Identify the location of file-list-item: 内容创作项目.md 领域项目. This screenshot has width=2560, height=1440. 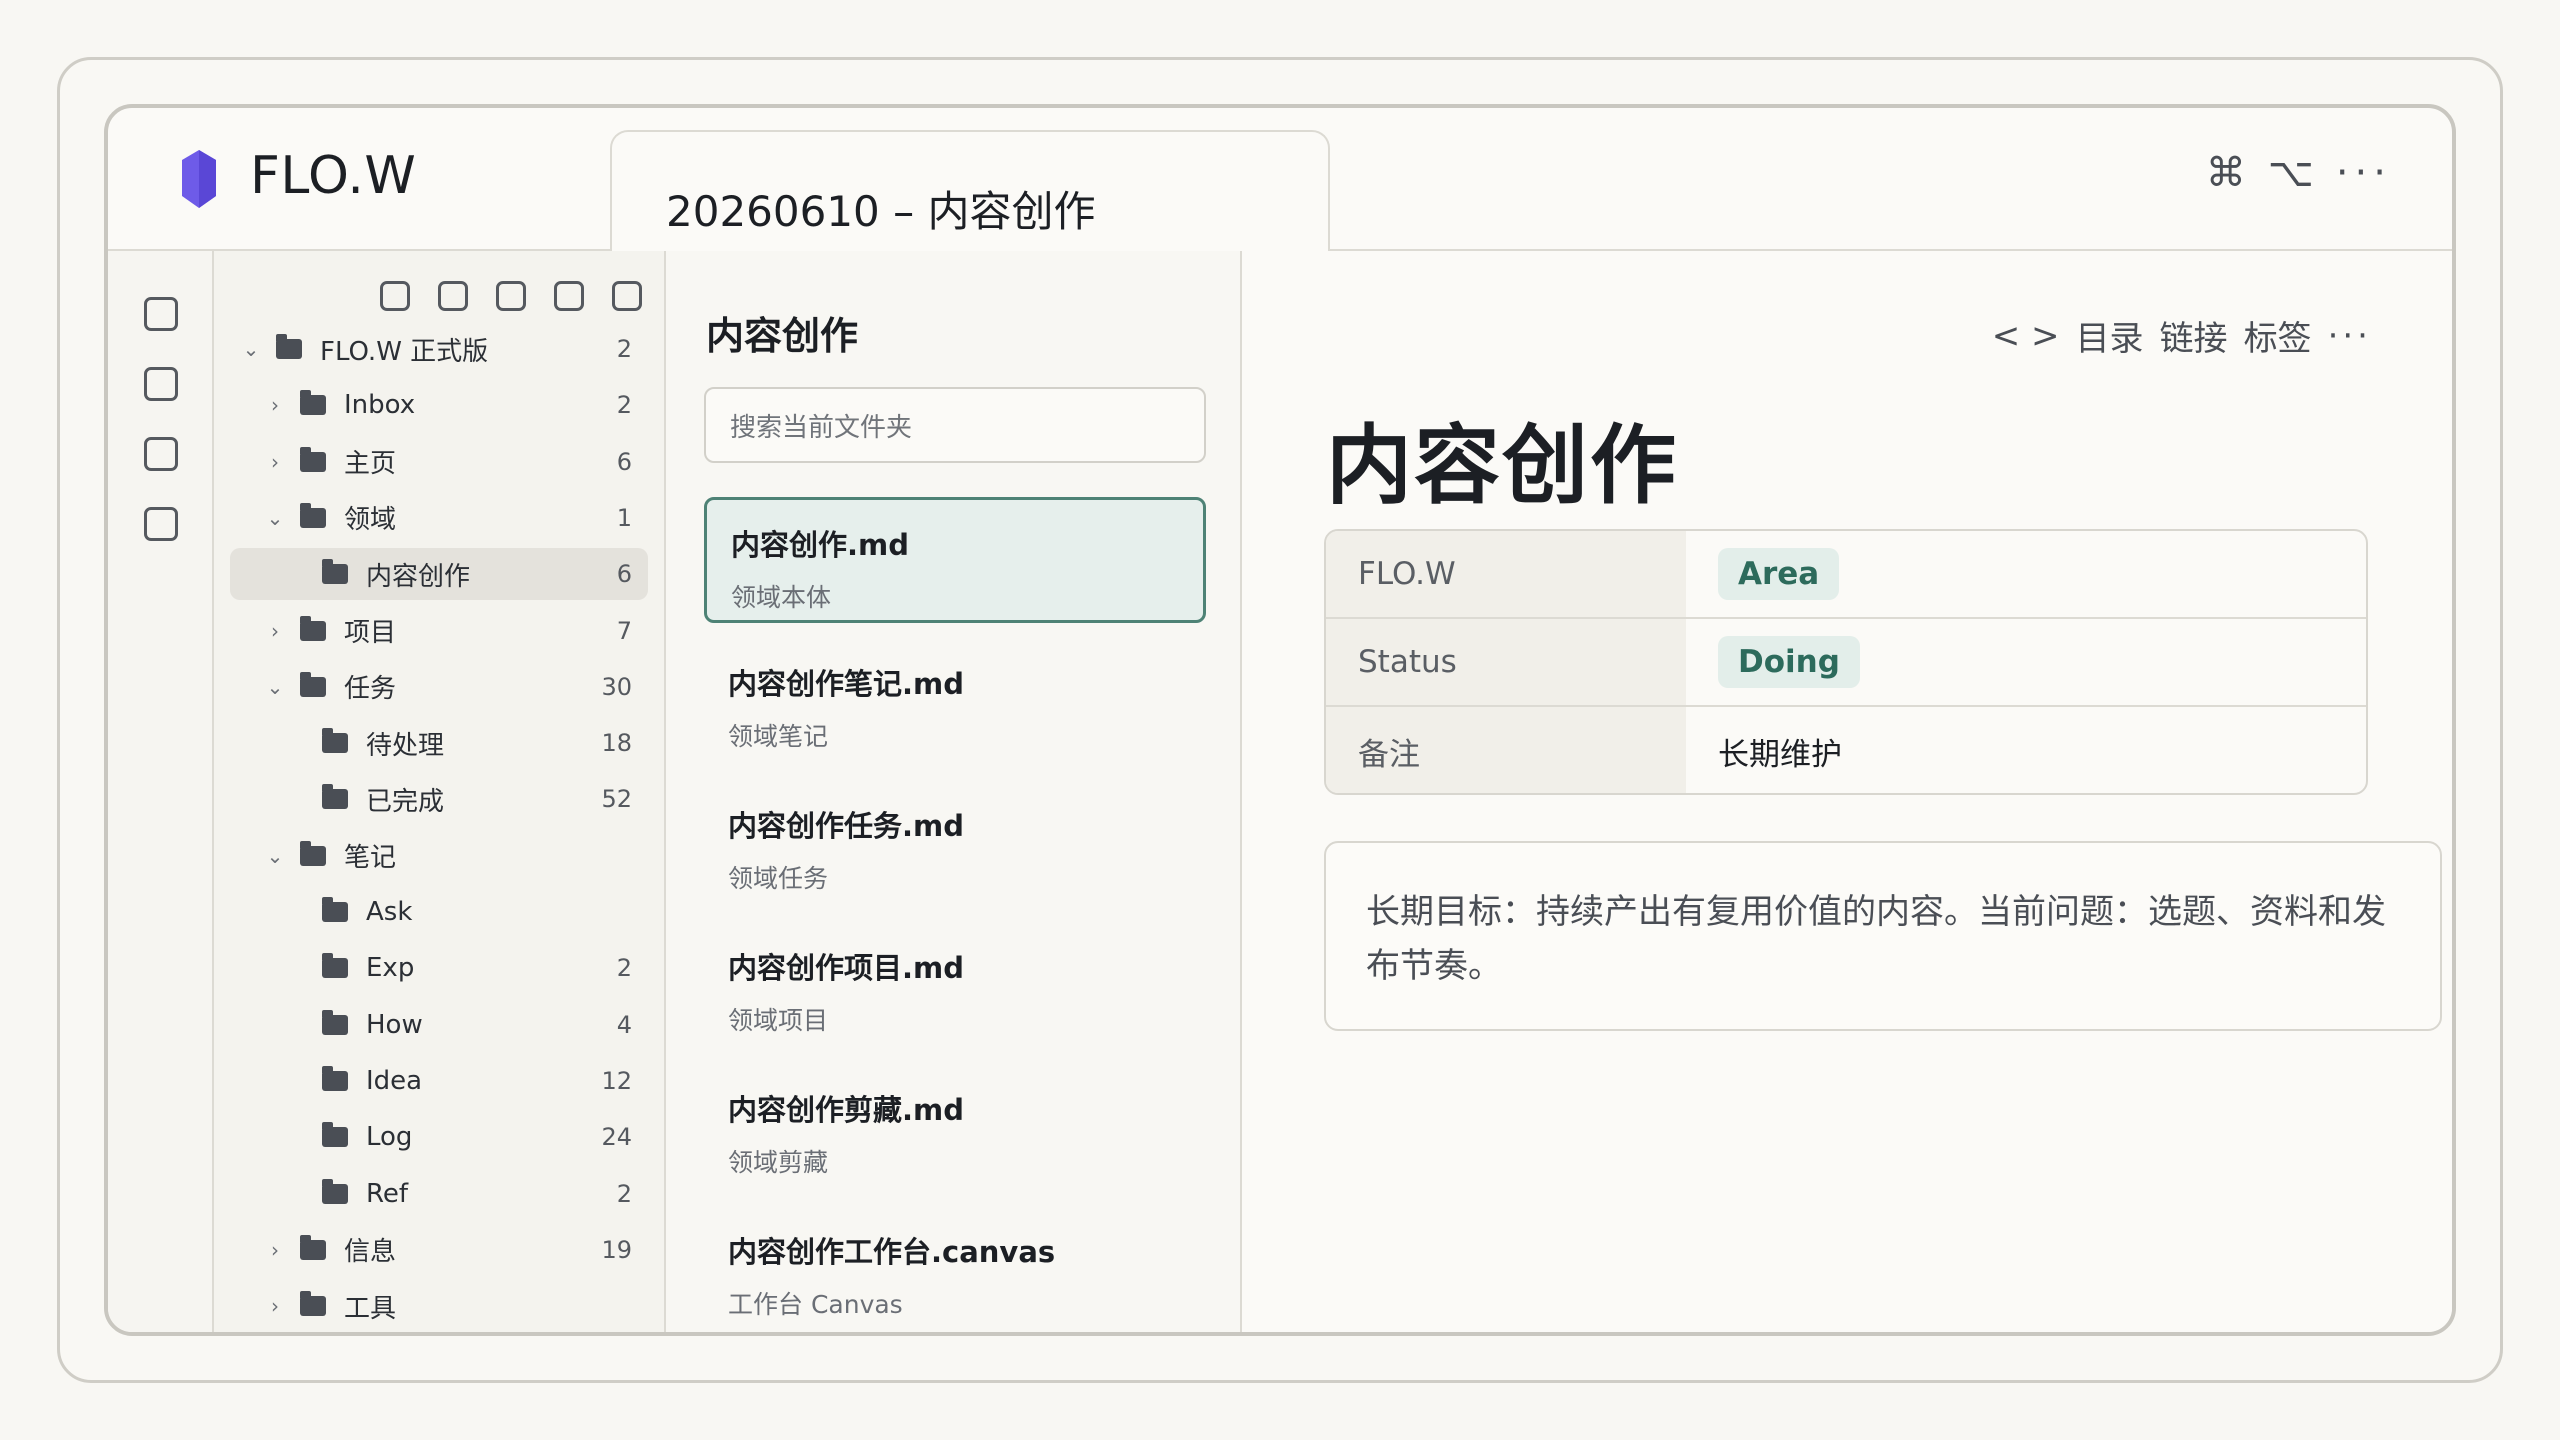
(955, 986).